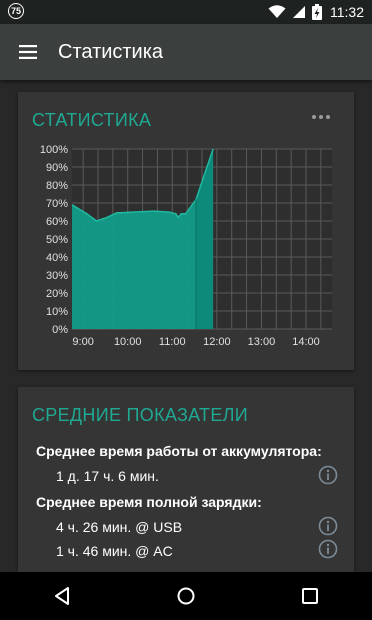 This screenshot has height=620, width=372. I want to click on page-title: Статистика, so click(111, 51).